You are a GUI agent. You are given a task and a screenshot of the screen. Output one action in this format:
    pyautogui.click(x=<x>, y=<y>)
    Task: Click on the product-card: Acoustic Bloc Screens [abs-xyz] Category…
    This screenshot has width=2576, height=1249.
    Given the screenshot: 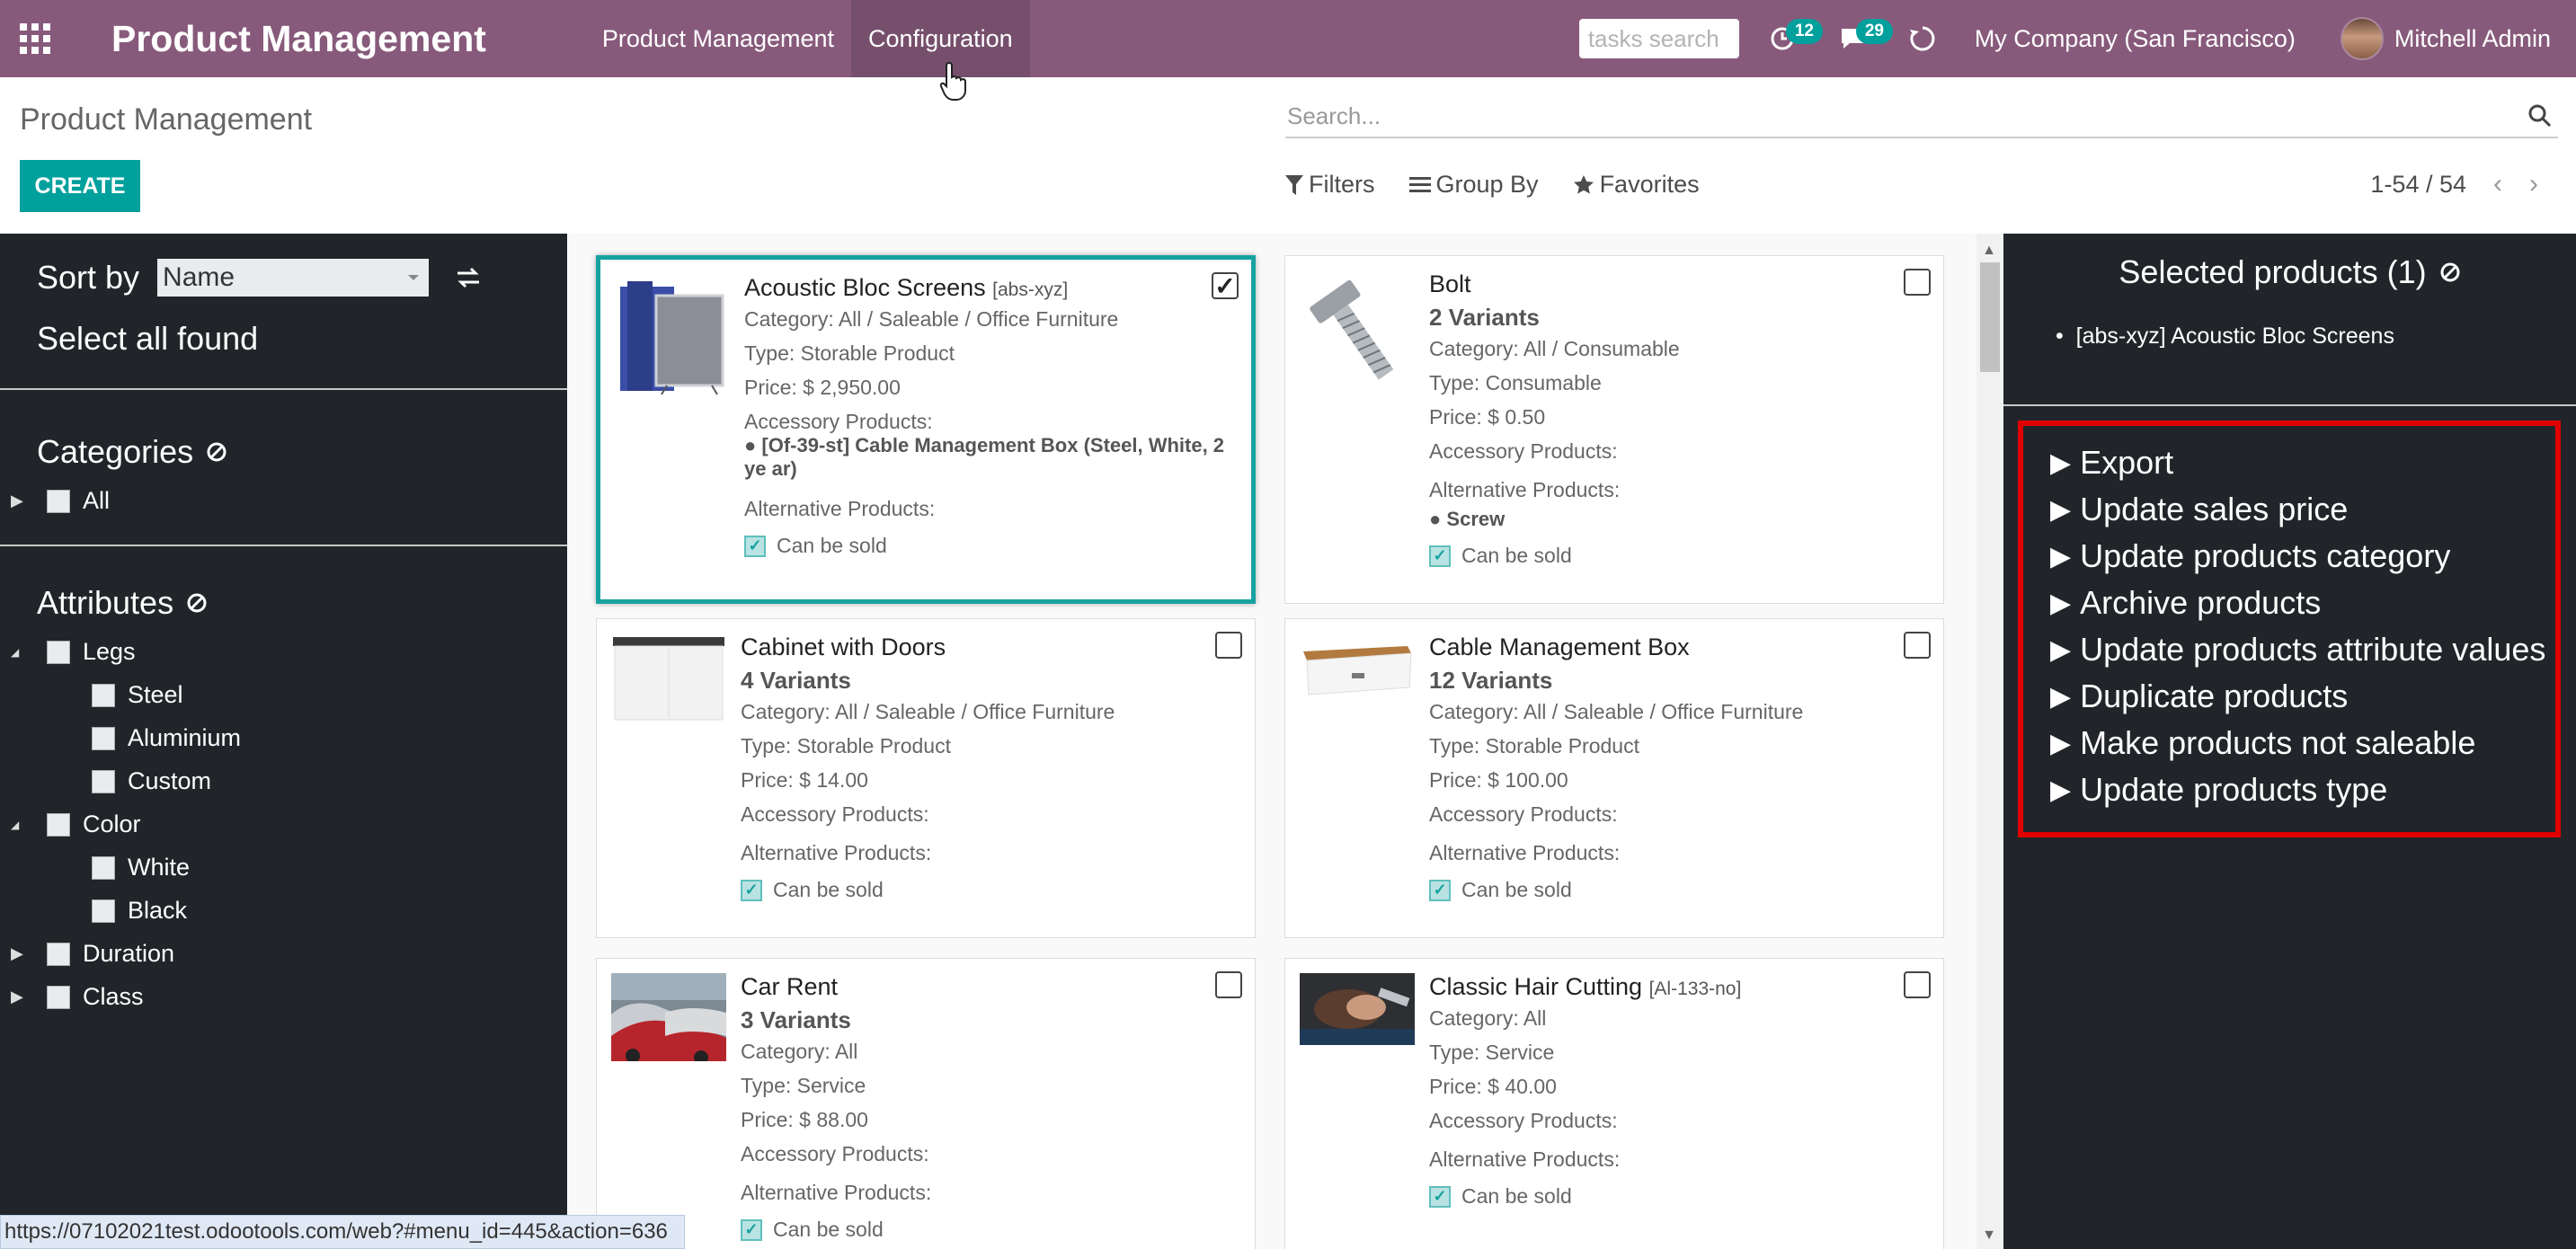 What is the action you would take?
    pyautogui.click(x=926, y=429)
    